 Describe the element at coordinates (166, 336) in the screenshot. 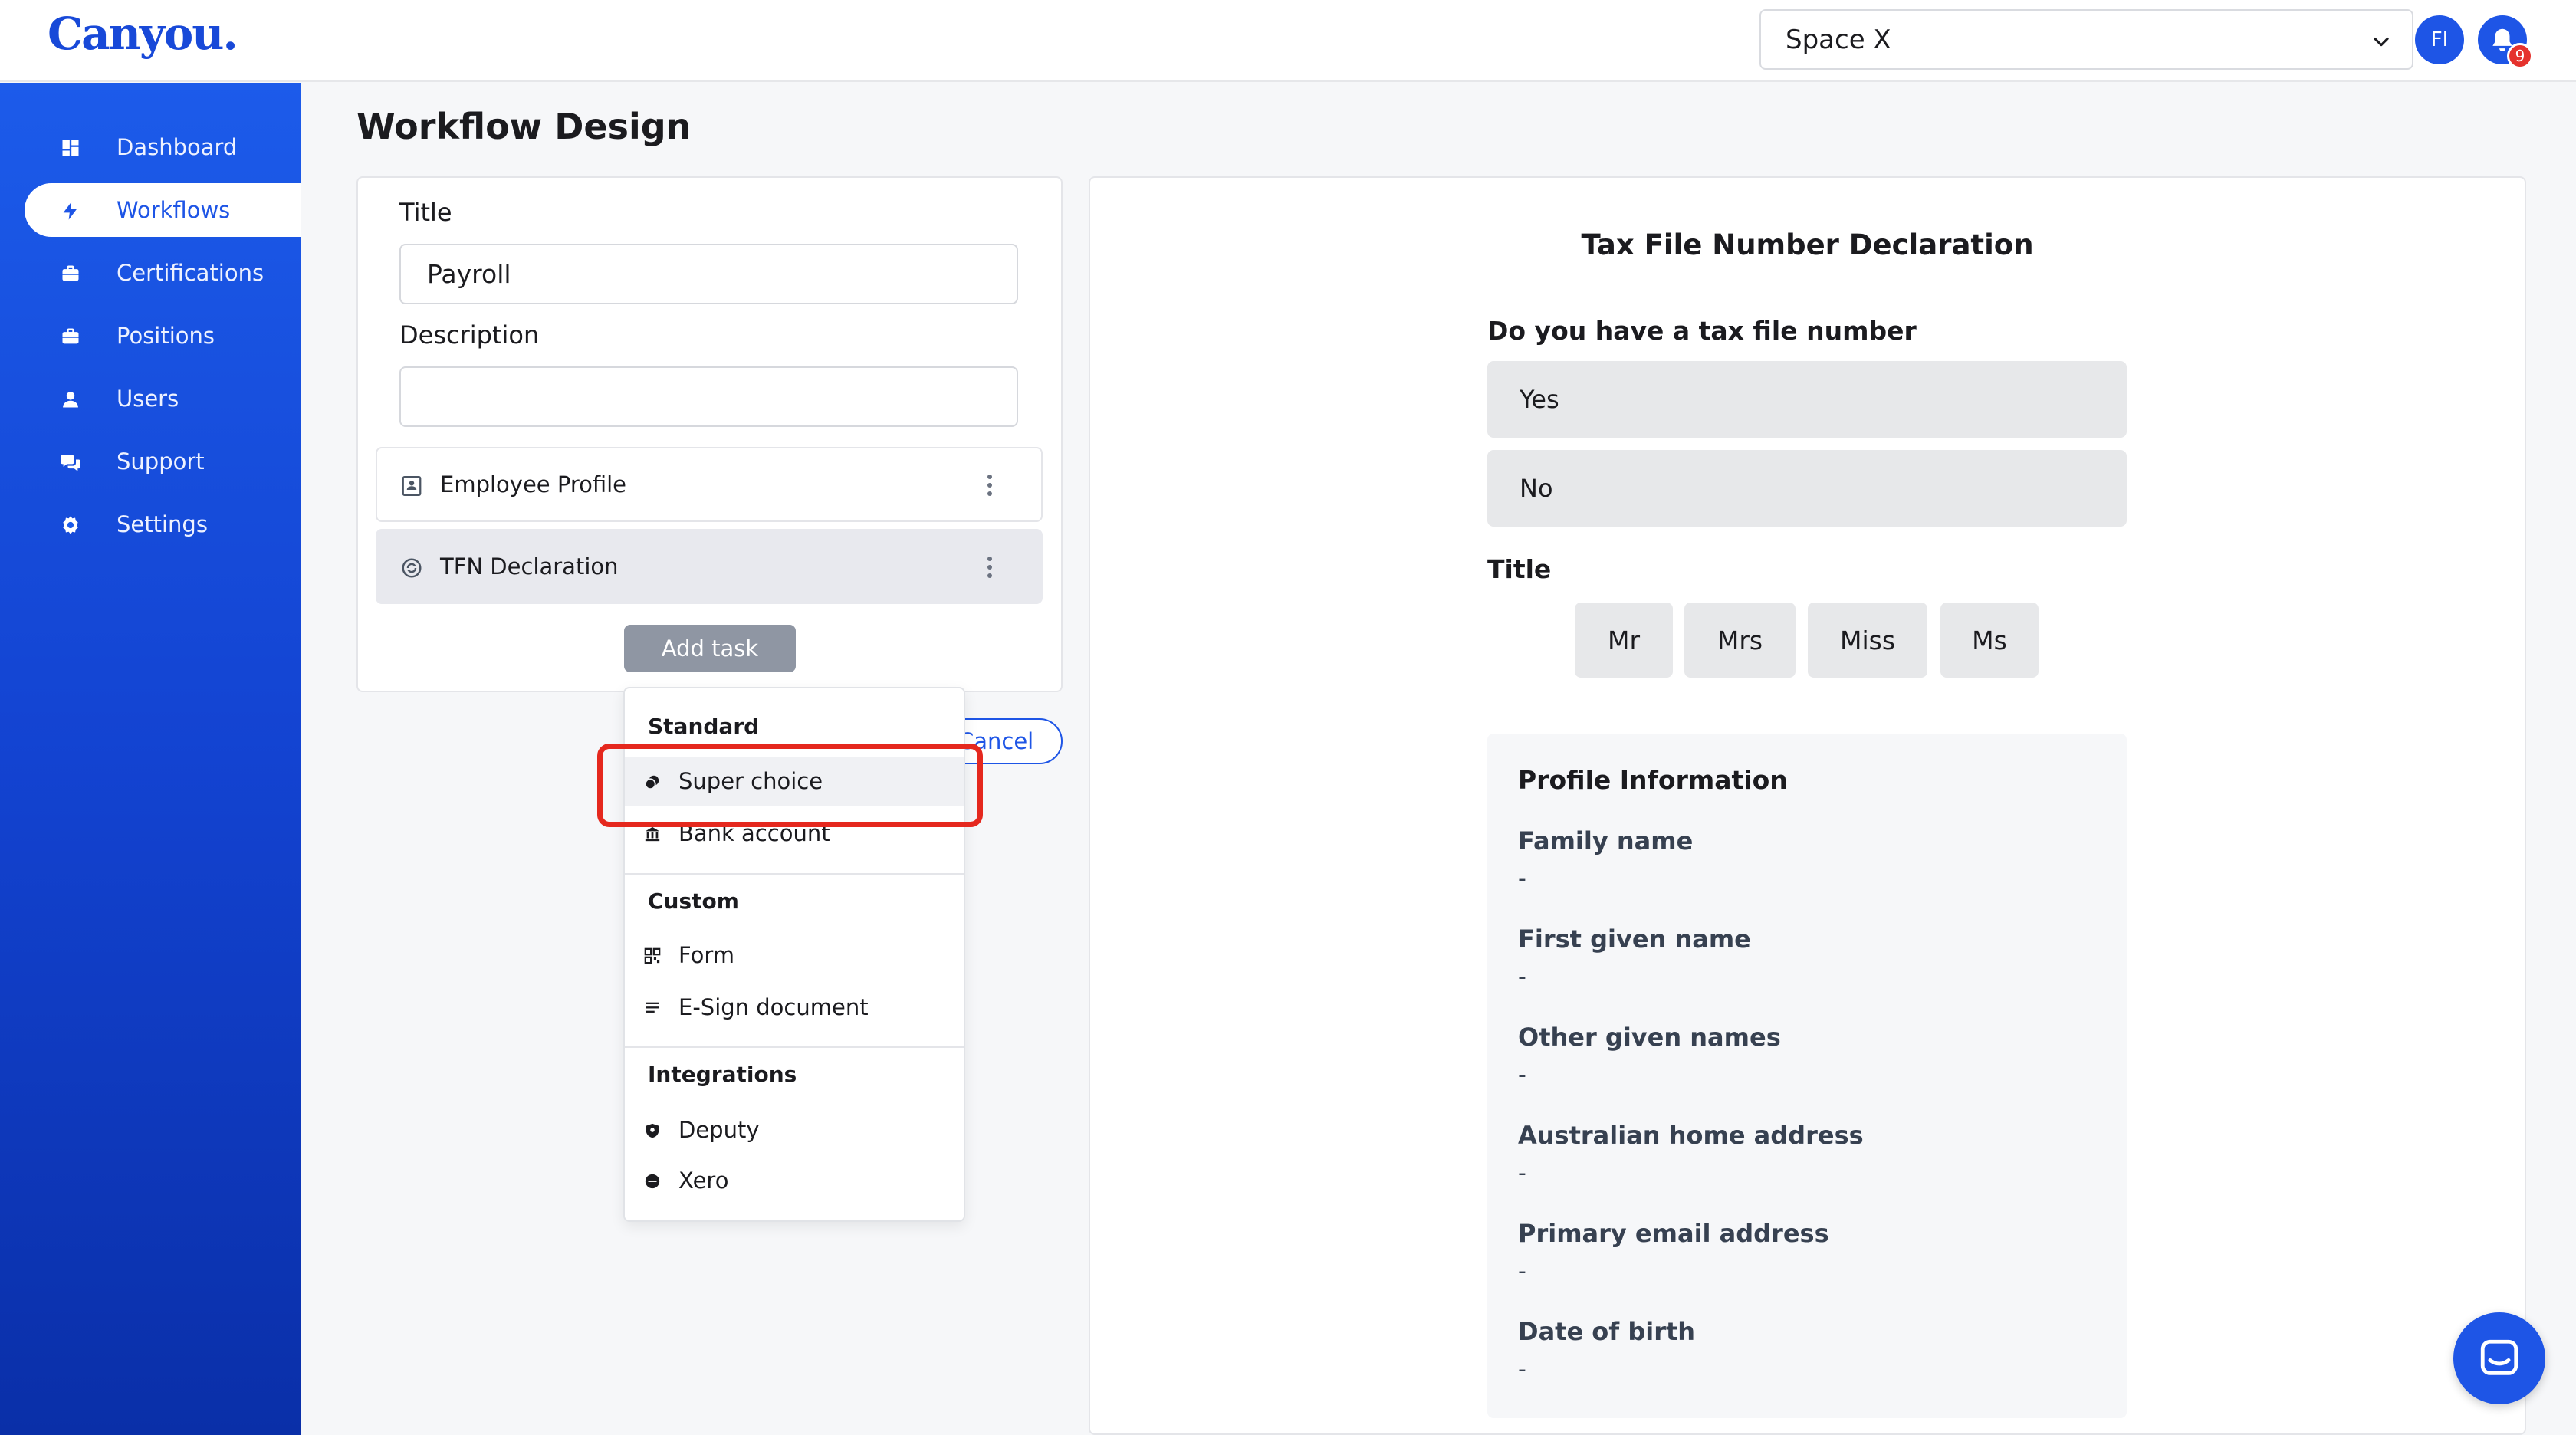

I see `sidebar-item-label: Positions` at that location.